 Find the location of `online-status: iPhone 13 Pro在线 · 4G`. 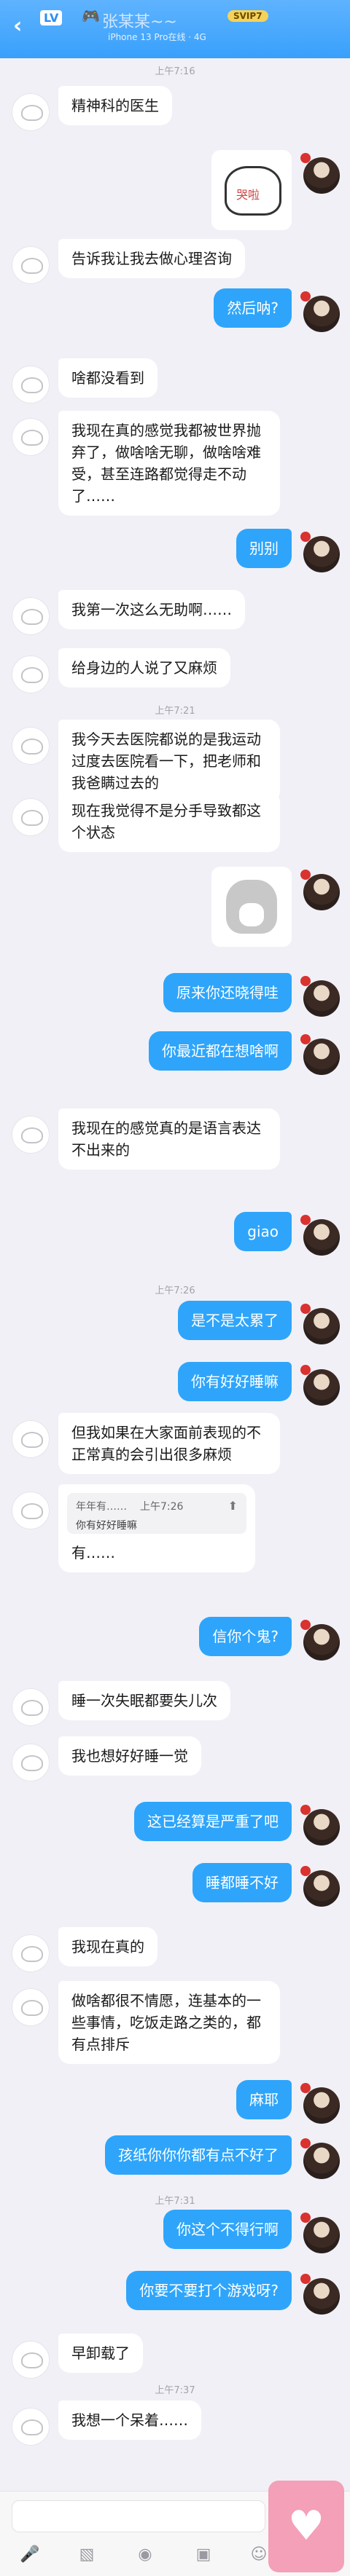

online-status: iPhone 13 Pro在线 · 4G is located at coordinates (157, 37).